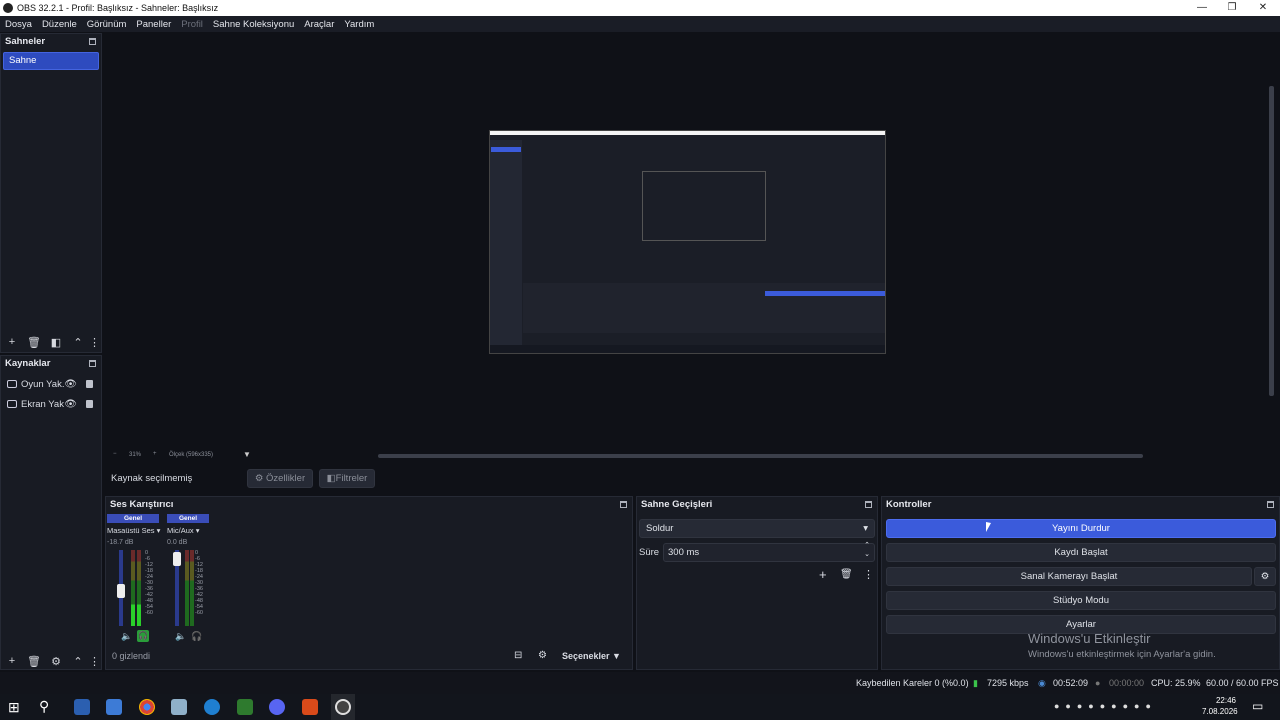 This screenshot has width=1280, height=720. What do you see at coordinates (867, 550) in the screenshot?
I see `stepper-icon: ⌃ ⌄` at bounding box center [867, 550].